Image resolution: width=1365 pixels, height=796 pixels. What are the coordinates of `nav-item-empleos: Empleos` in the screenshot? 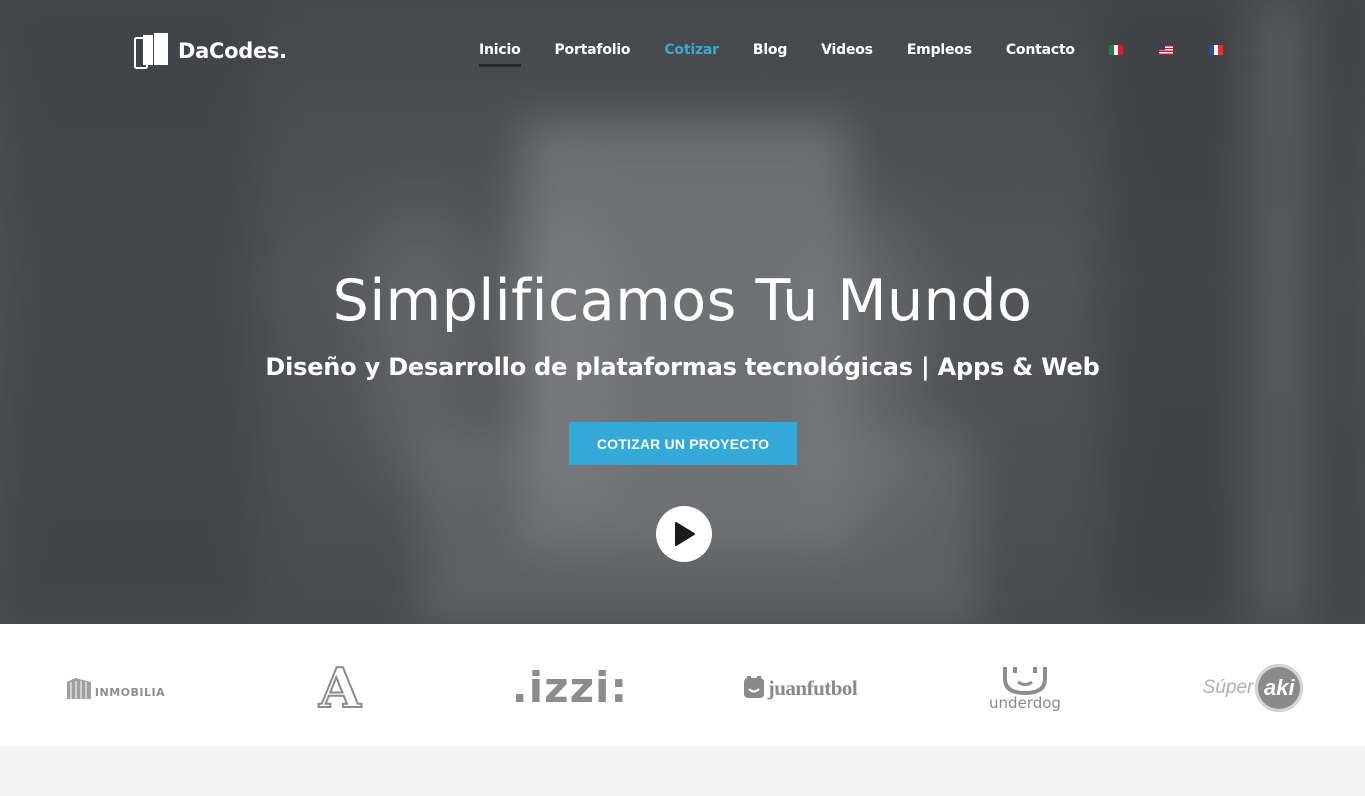 It's located at (939, 53).